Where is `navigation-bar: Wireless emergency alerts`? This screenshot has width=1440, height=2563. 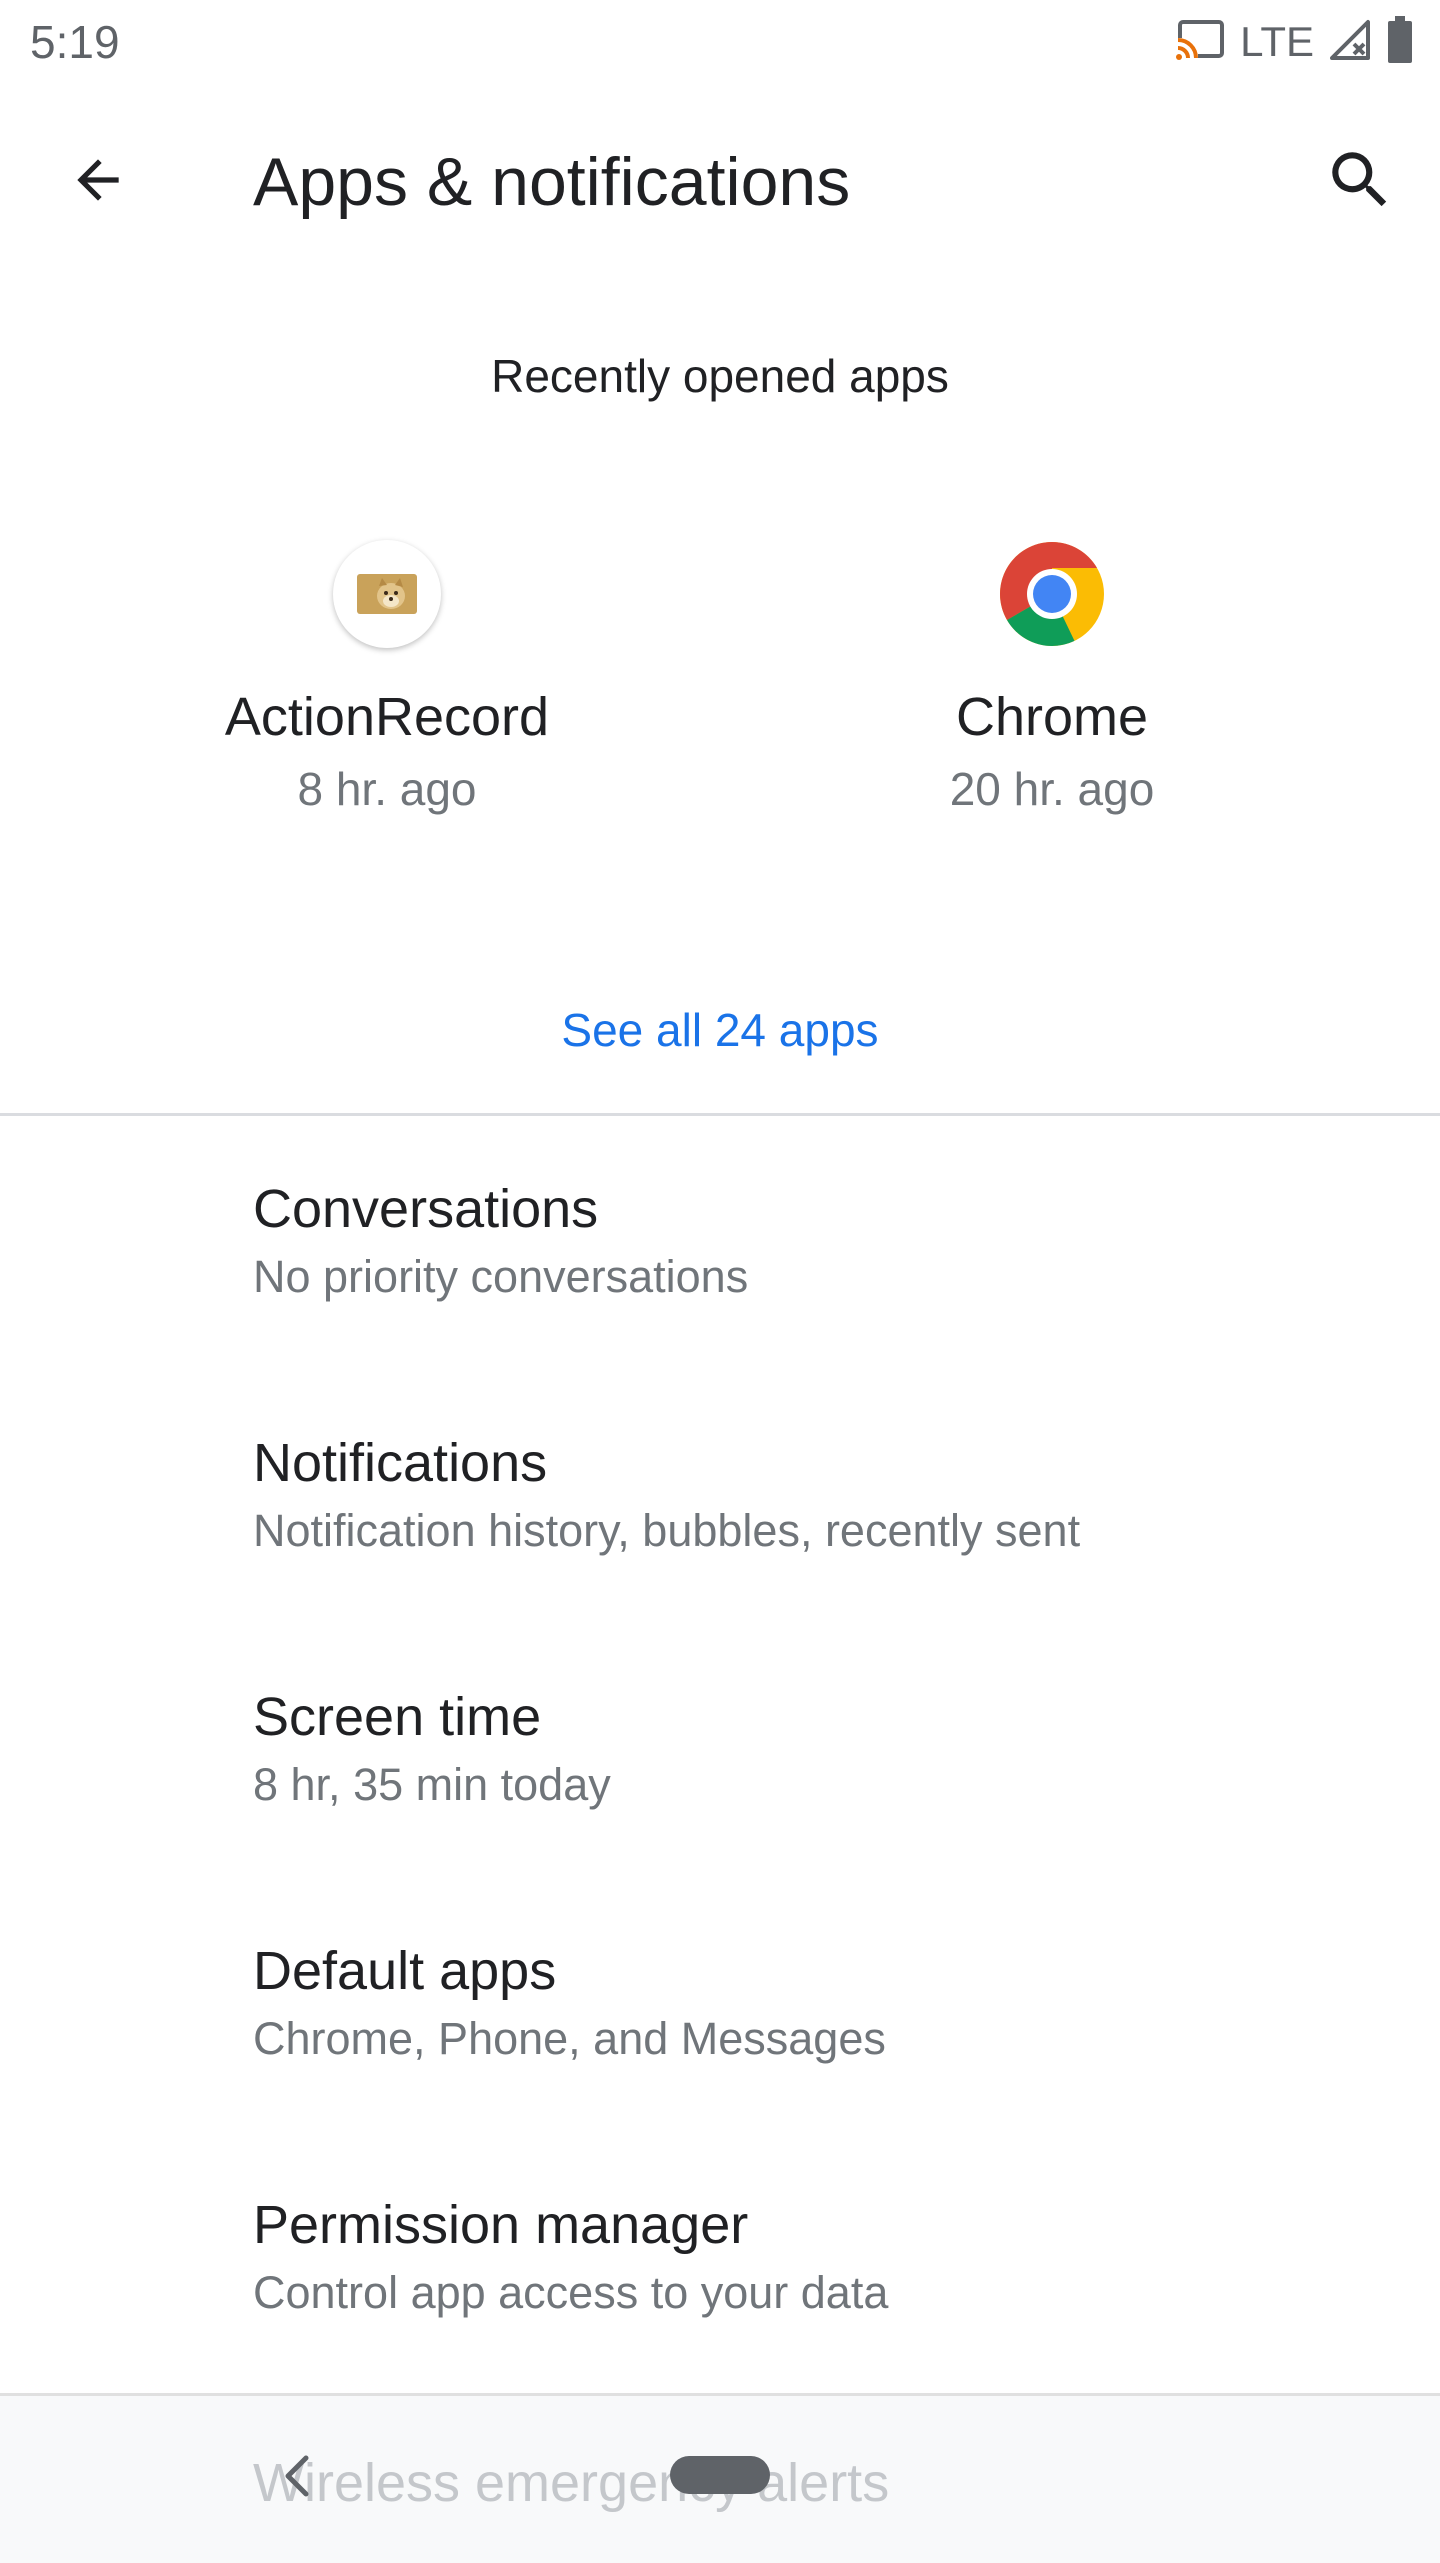 navigation-bar: Wireless emergency alerts is located at coordinates (720, 2478).